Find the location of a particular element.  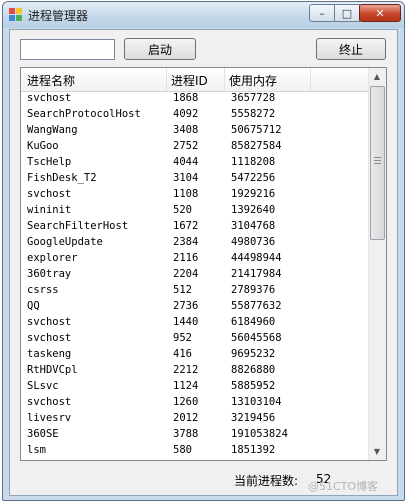

maximize-button: □ is located at coordinates (347, 13).